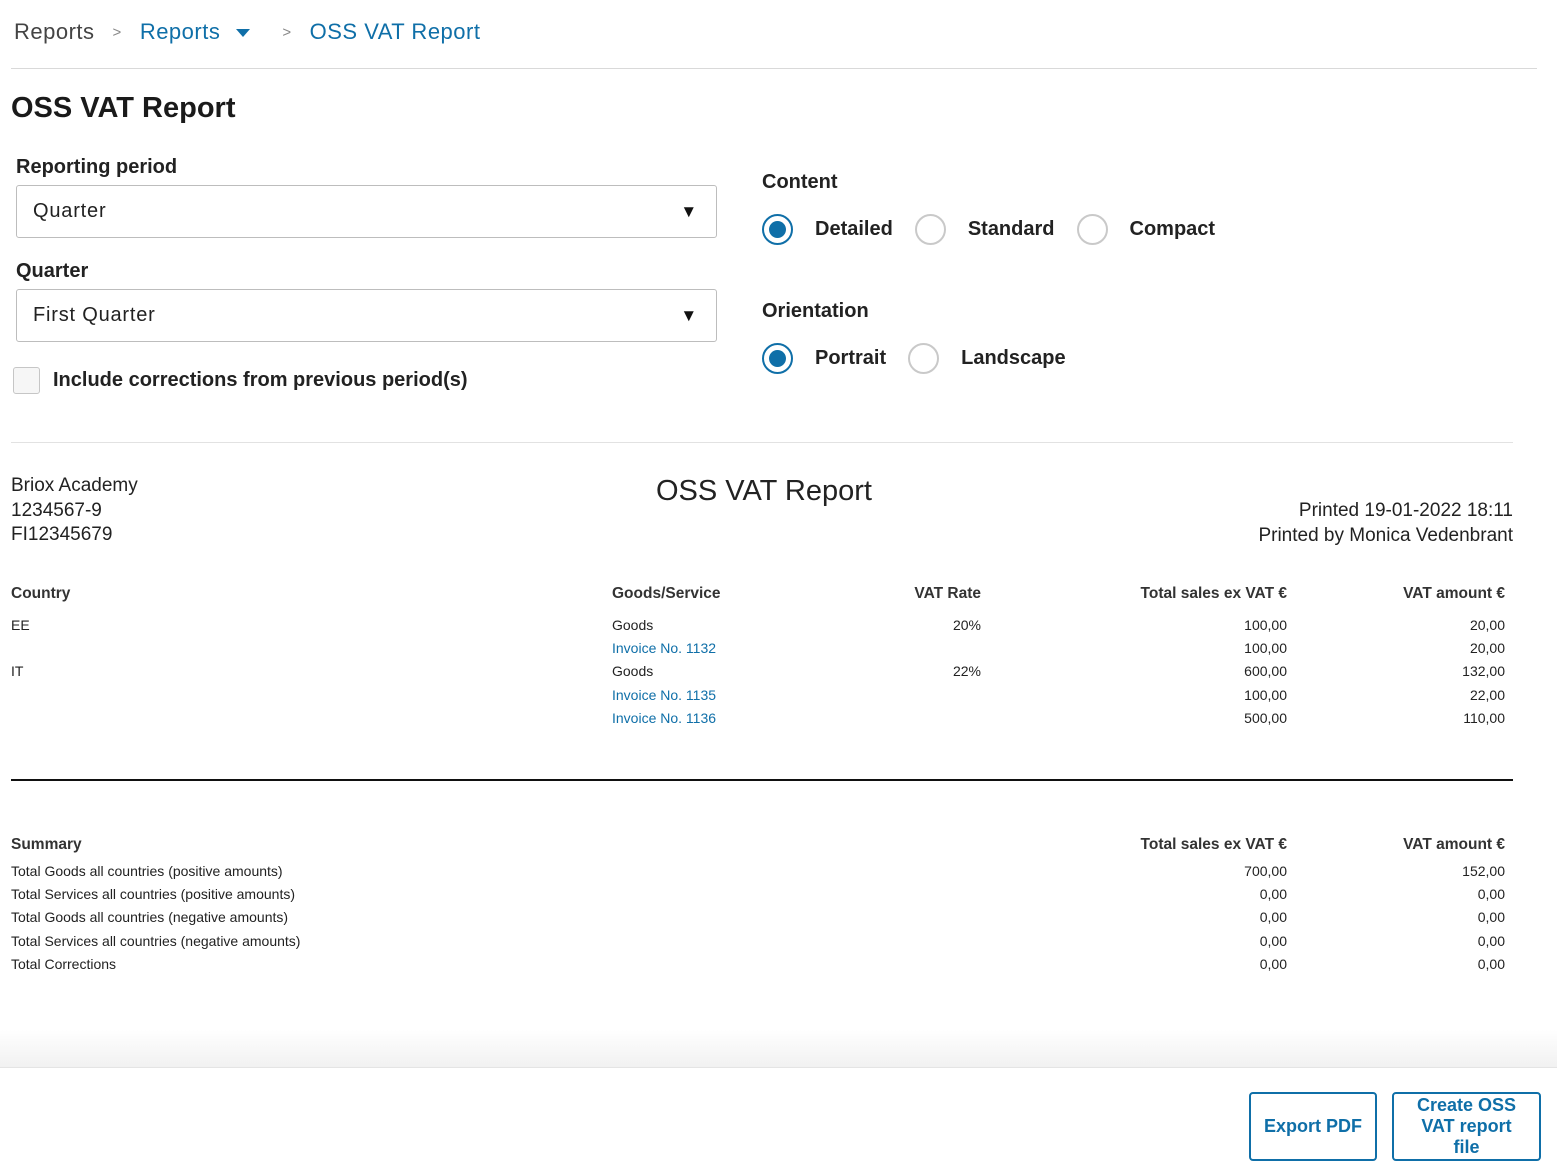  I want to click on quarter-label: Quarter, so click(52, 271).